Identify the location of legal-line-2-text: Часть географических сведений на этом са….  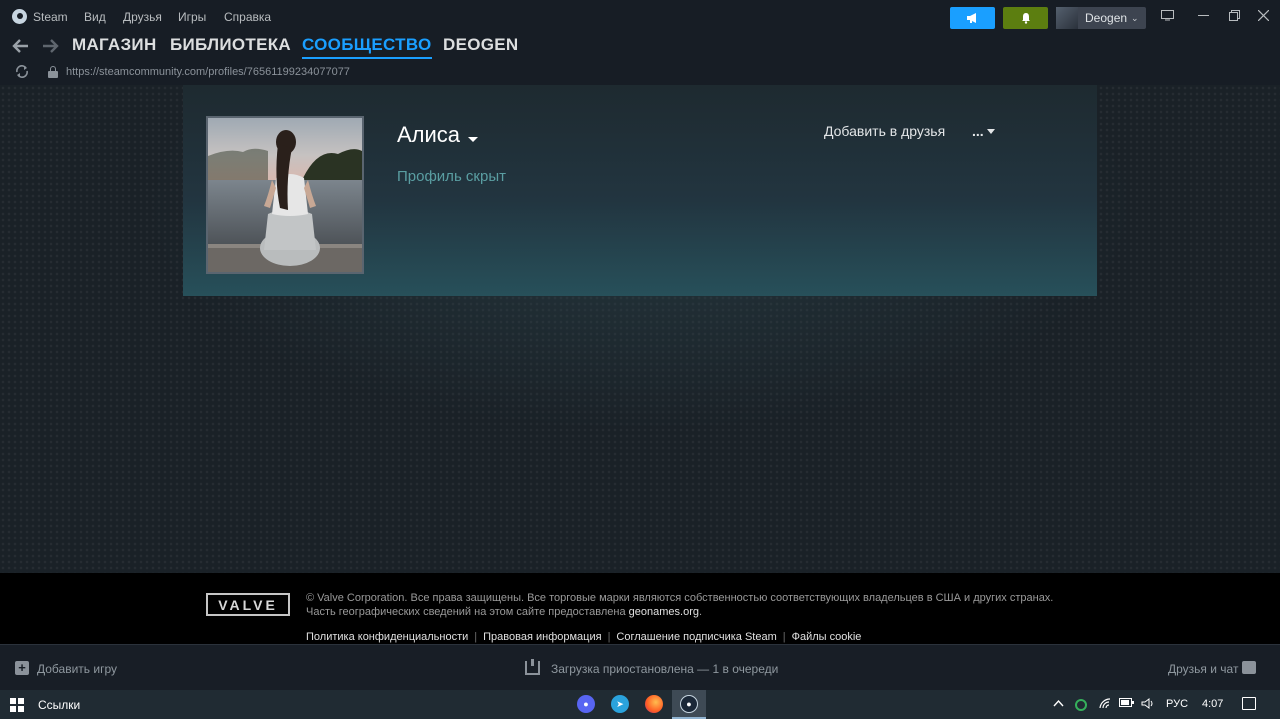
(467, 612).